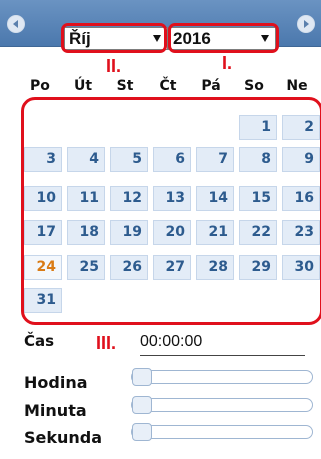 This screenshot has height=459, width=321. What do you see at coordinates (301, 159) in the screenshot?
I see `day-cell: 9` at bounding box center [301, 159].